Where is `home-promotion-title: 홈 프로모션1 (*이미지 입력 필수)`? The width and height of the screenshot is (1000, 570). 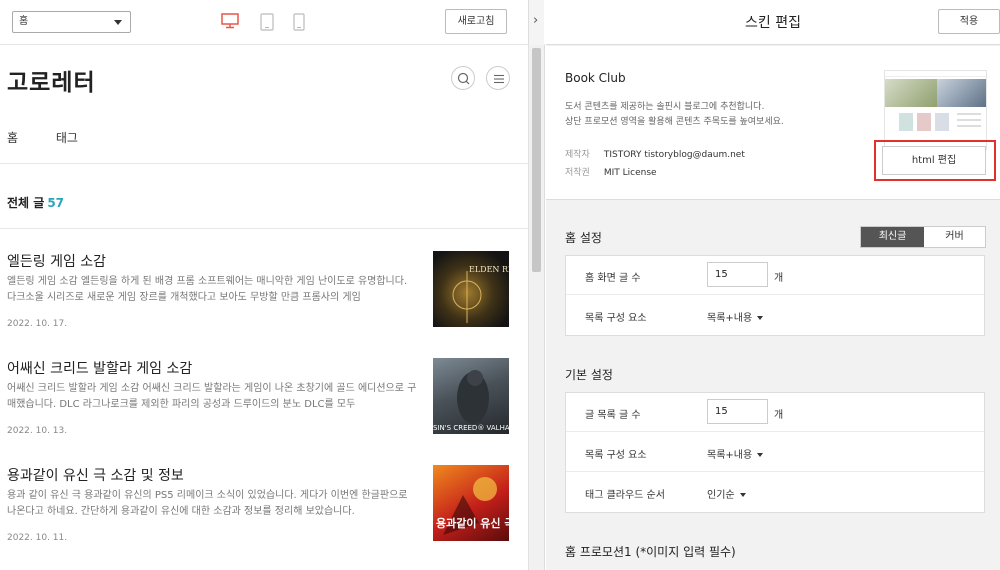 home-promotion-title: 홈 프로모션1 (*이미지 입력 필수) is located at coordinates (650, 552).